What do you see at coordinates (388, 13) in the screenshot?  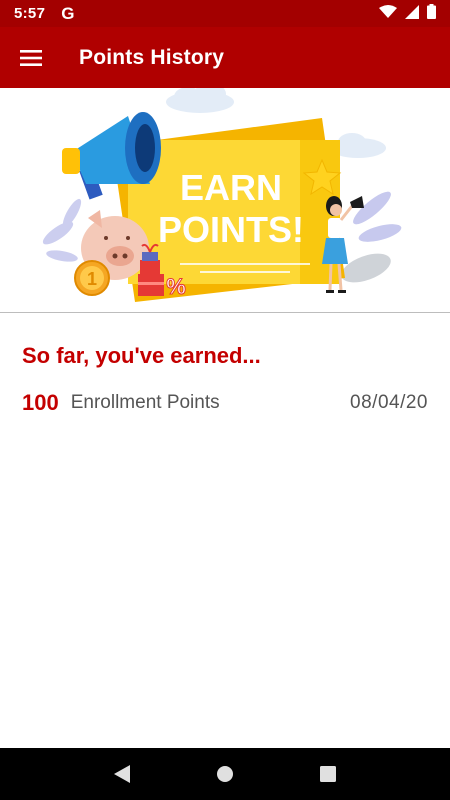 I see `wifi-icon` at bounding box center [388, 13].